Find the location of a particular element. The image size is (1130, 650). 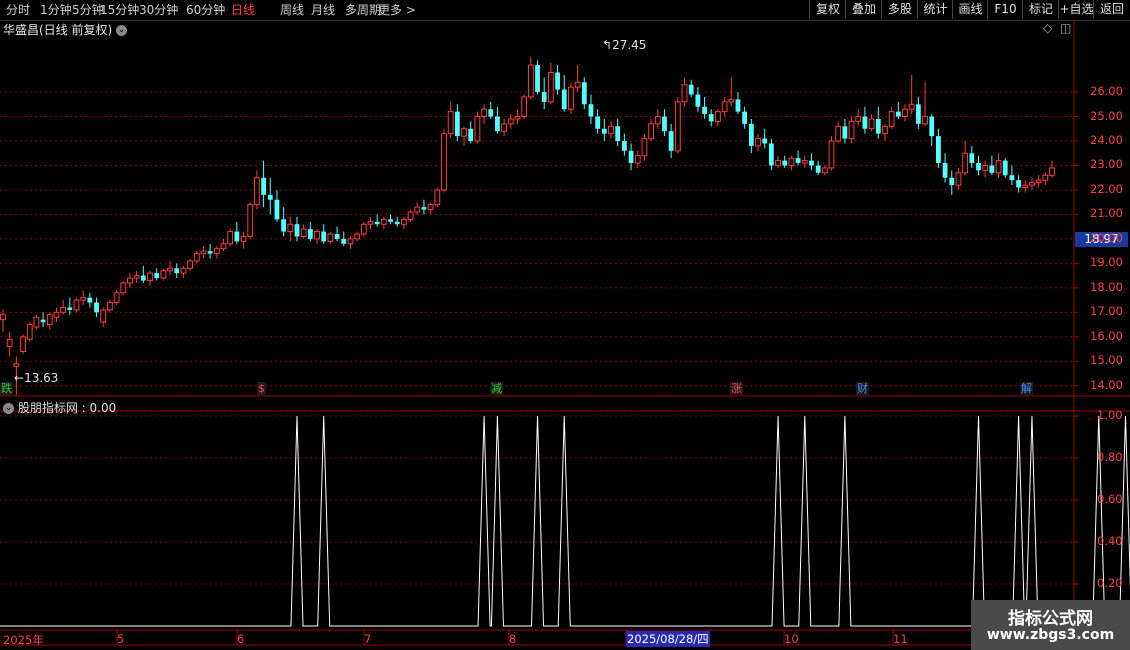

price-tick-label: 23.00 is located at coordinates (1106, 164).